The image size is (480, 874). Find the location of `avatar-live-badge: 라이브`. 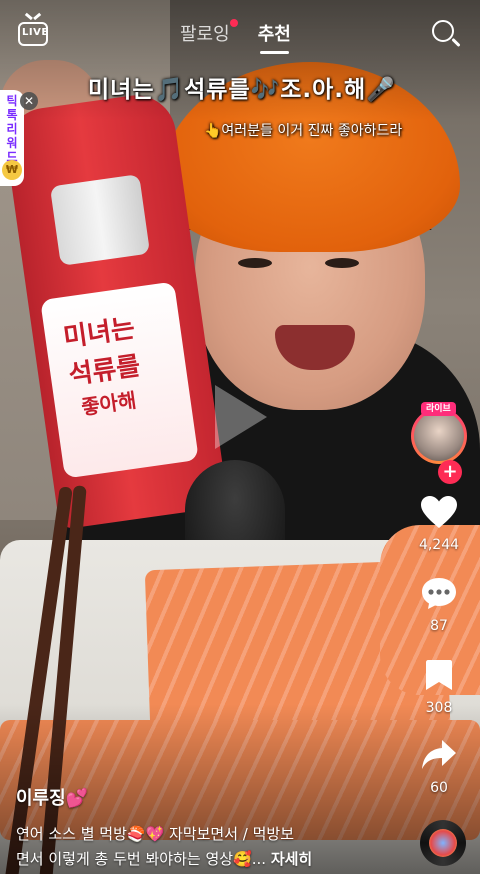

avatar-live-badge: 라이브 is located at coordinates (438, 409).